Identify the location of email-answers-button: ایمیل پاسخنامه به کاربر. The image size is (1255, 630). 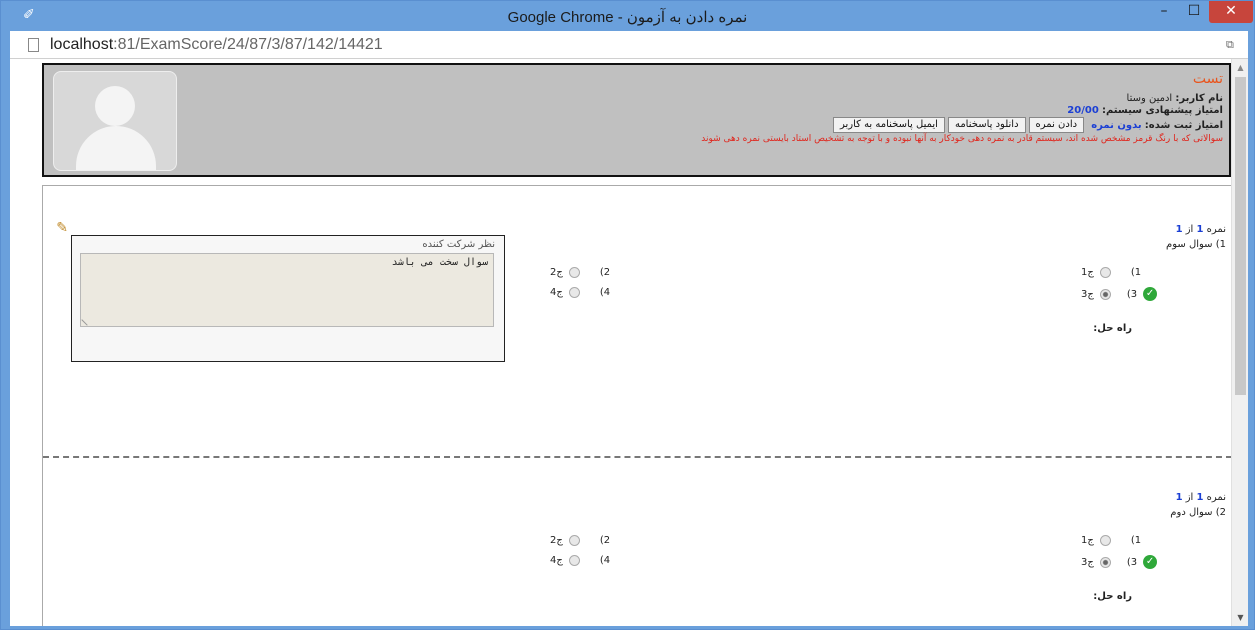
(888, 125).